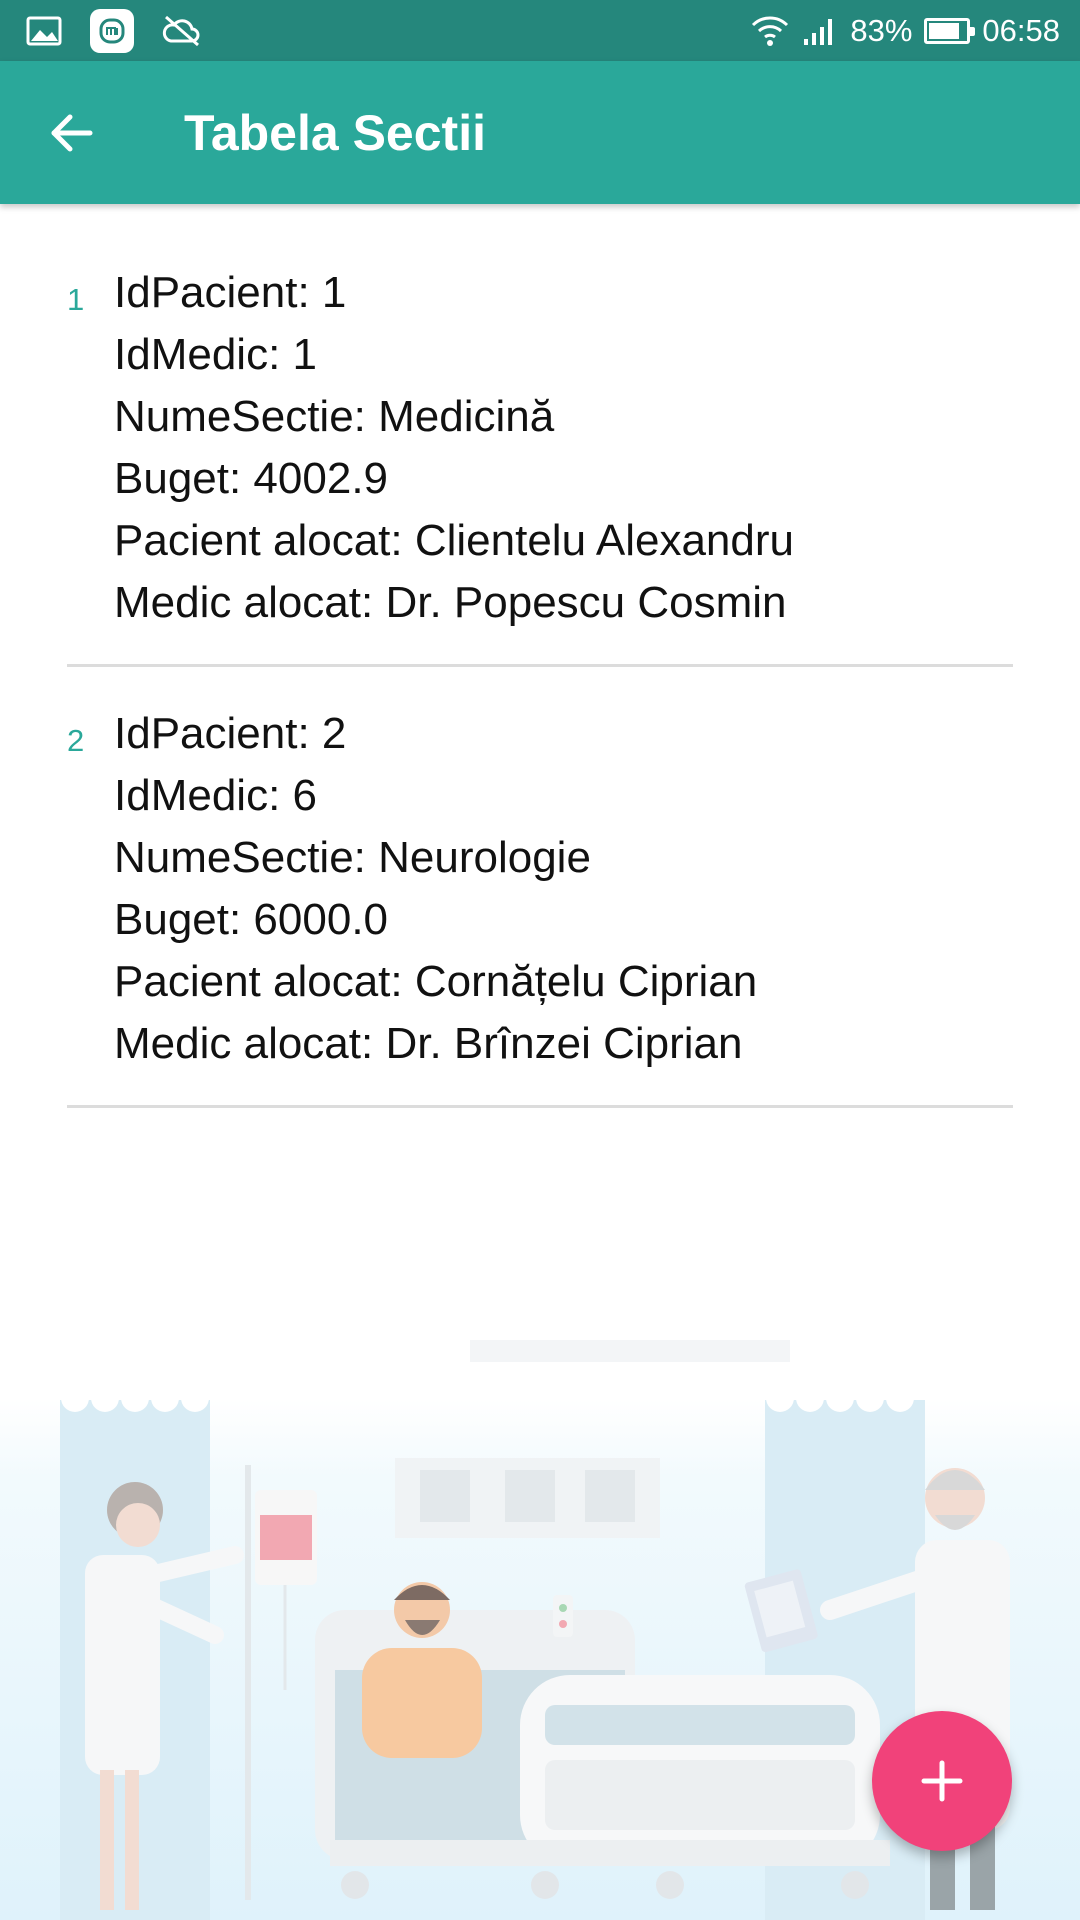 The height and width of the screenshot is (1920, 1080). What do you see at coordinates (182, 31) in the screenshot?
I see `cloud-off-icon` at bounding box center [182, 31].